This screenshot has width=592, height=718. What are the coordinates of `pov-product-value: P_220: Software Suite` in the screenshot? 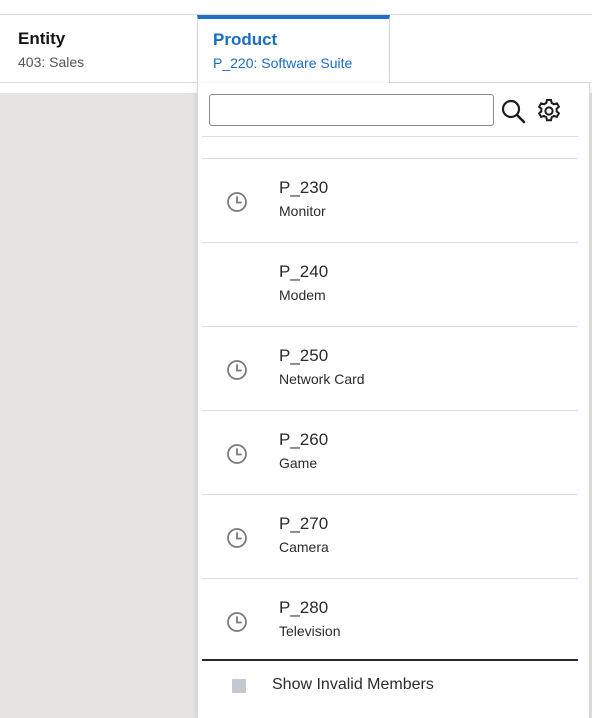 It's located at (283, 63).